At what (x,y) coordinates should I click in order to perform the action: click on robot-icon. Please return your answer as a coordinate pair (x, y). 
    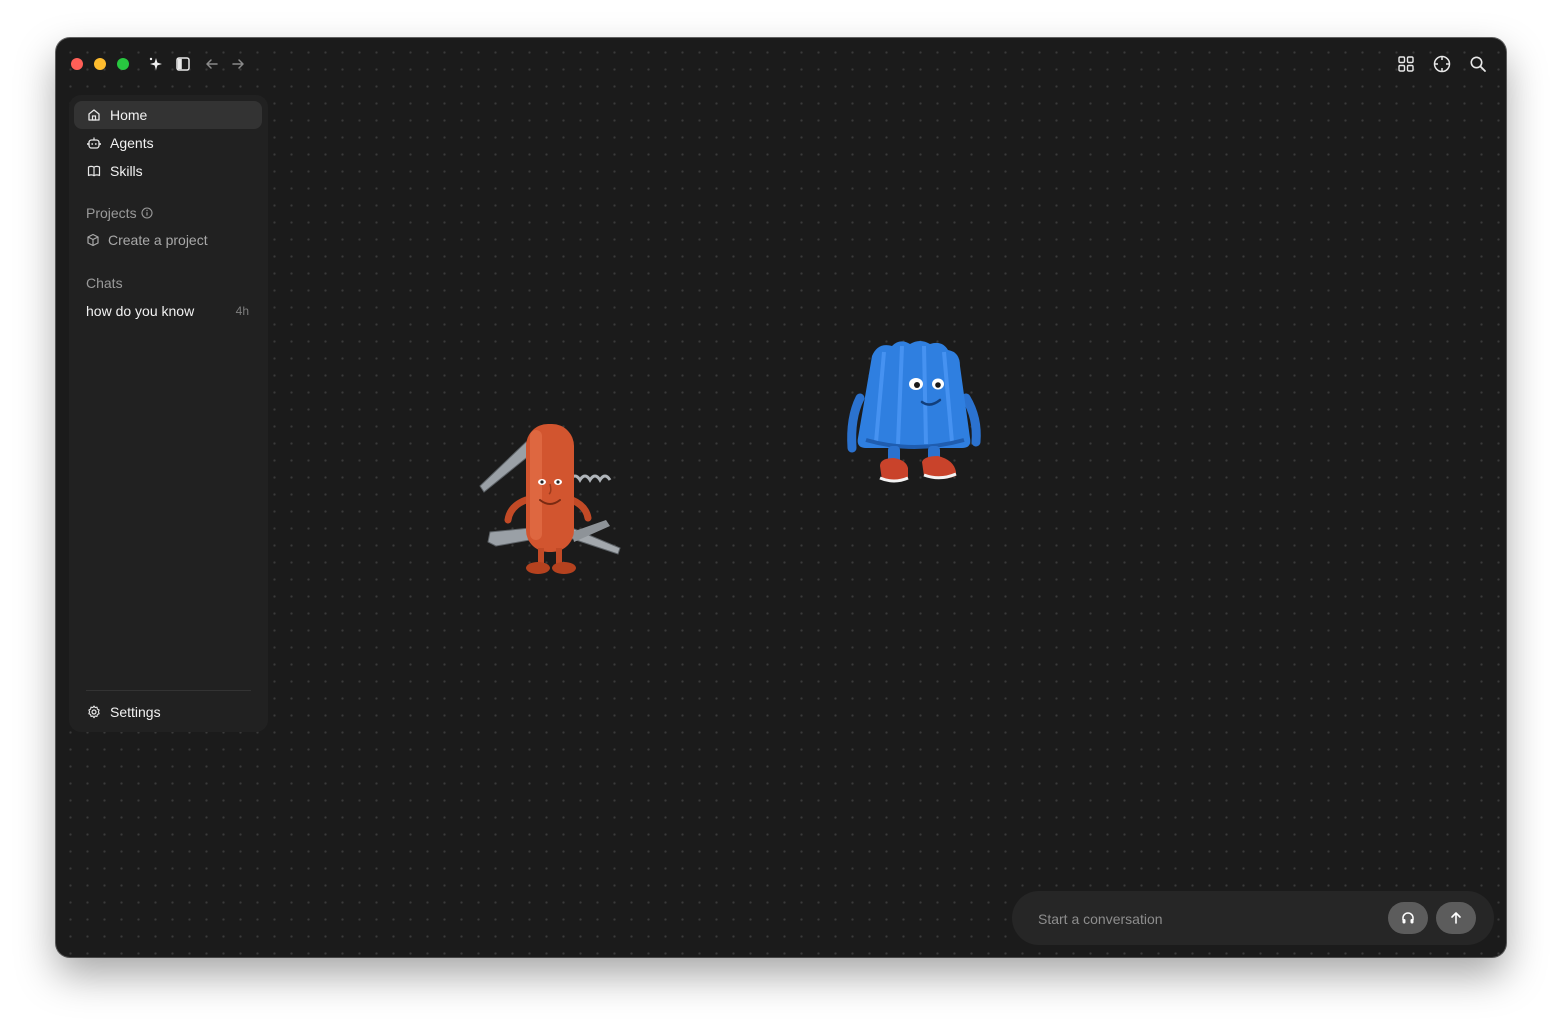
    Looking at the image, I should click on (94, 143).